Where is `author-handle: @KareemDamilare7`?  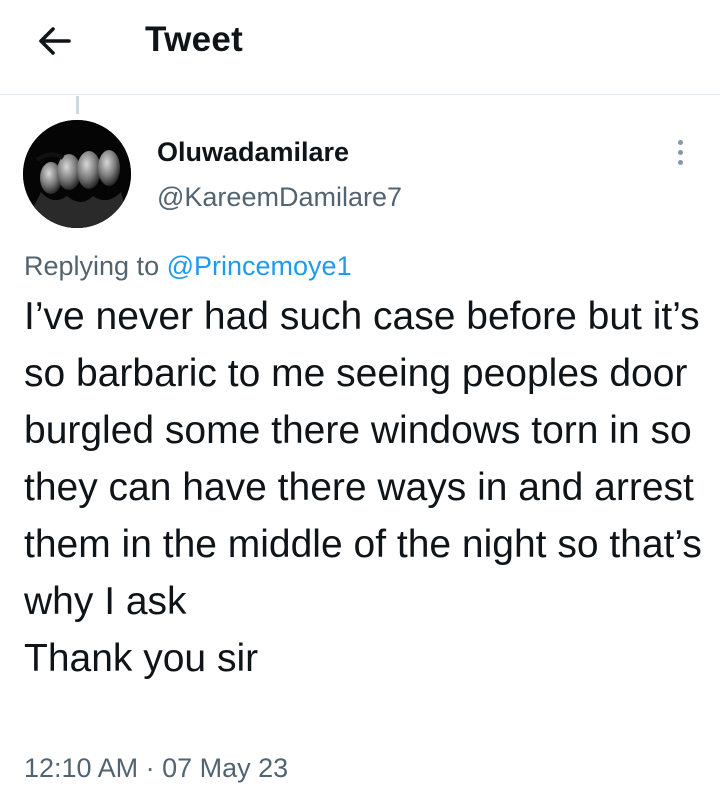
author-handle: @KareemDamilare7 is located at coordinates (279, 197).